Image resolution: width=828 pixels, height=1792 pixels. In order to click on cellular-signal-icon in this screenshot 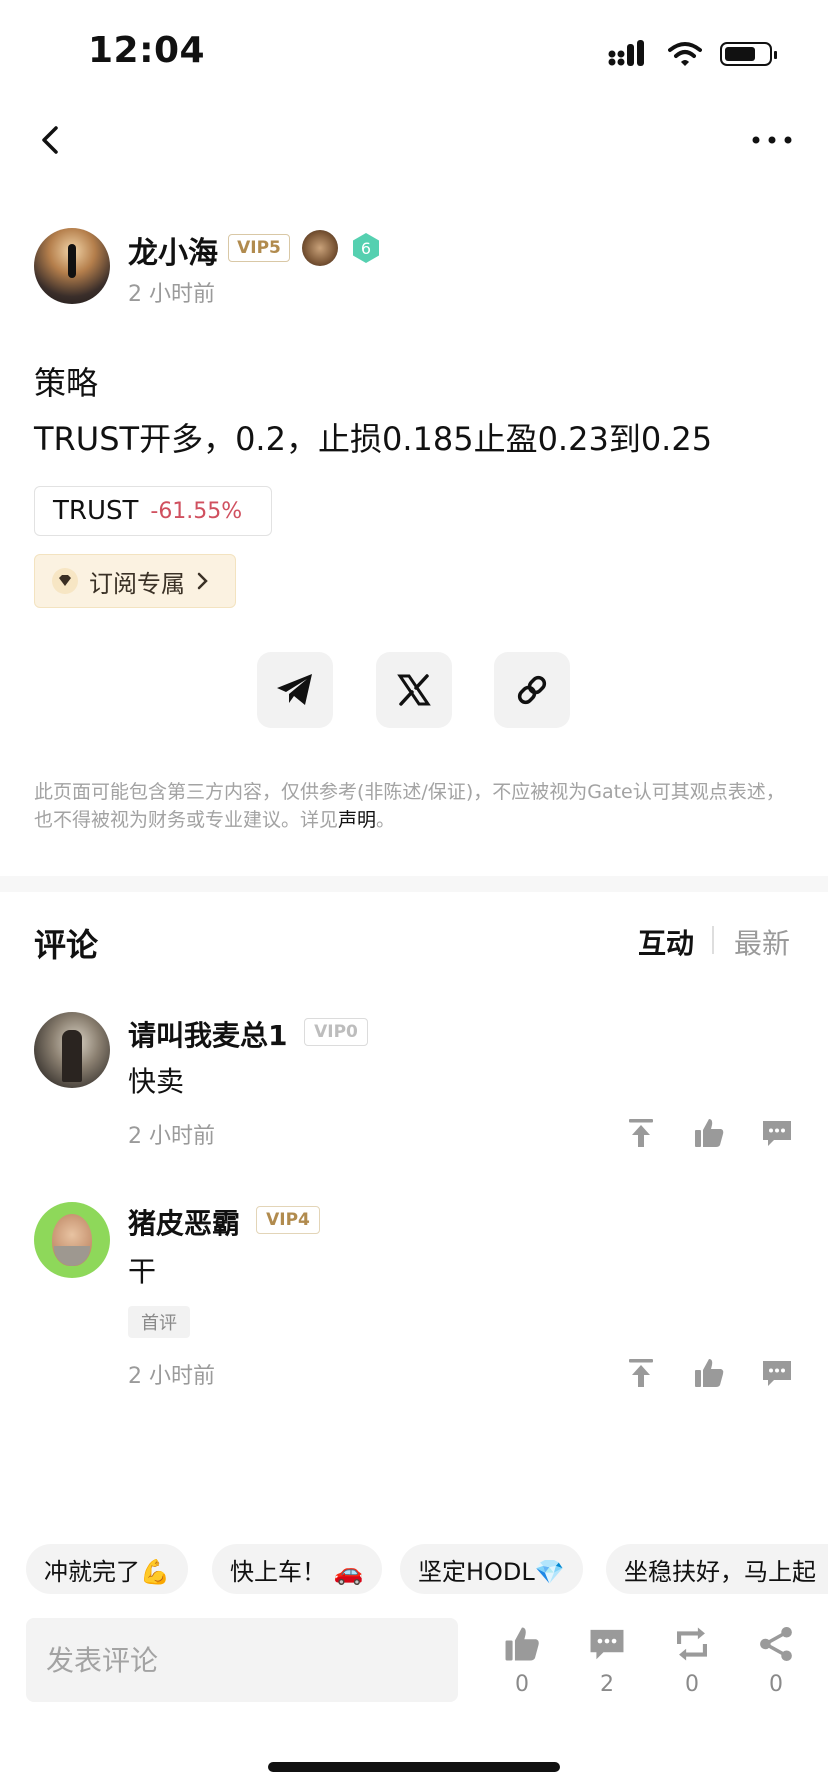, I will do `click(626, 53)`.